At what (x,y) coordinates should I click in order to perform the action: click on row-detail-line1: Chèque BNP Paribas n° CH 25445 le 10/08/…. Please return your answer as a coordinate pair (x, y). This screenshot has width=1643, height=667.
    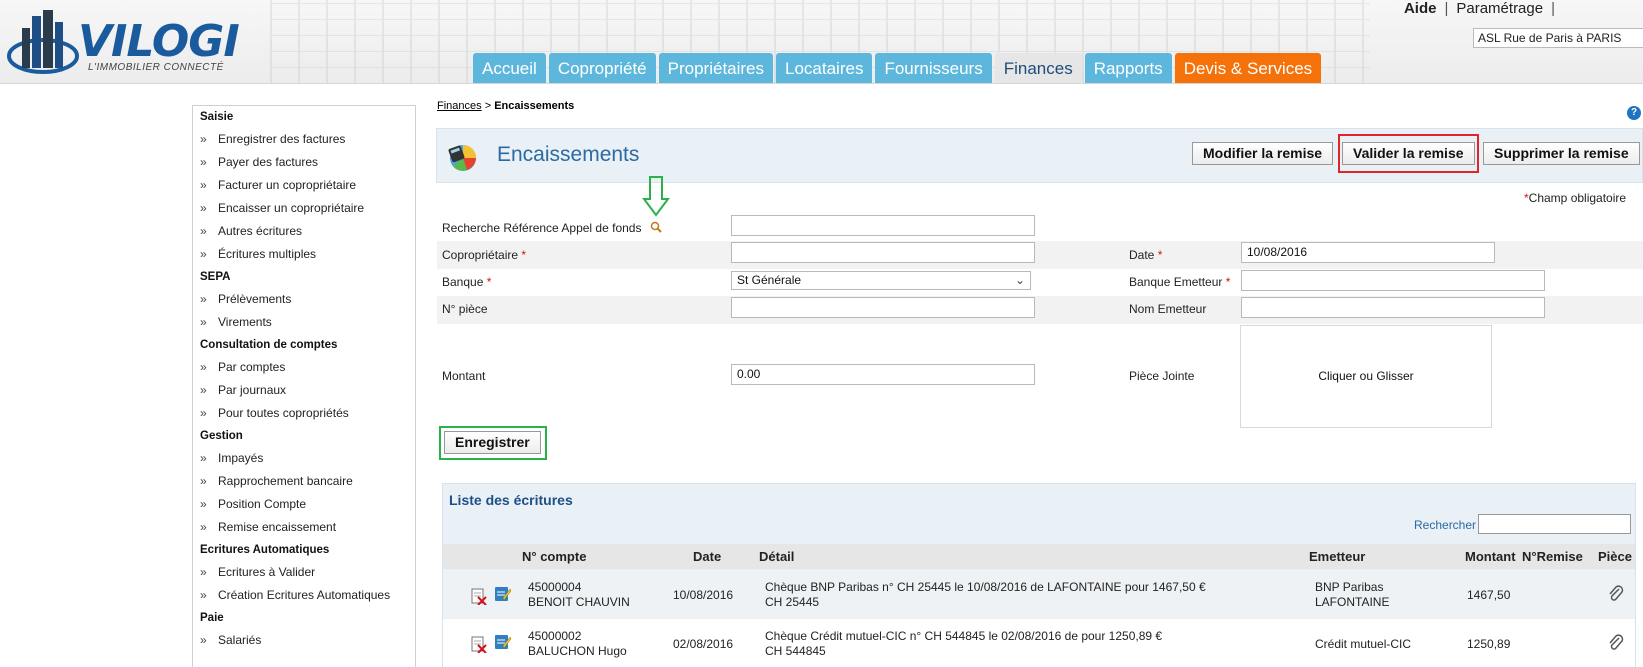
    Looking at the image, I should click on (985, 587).